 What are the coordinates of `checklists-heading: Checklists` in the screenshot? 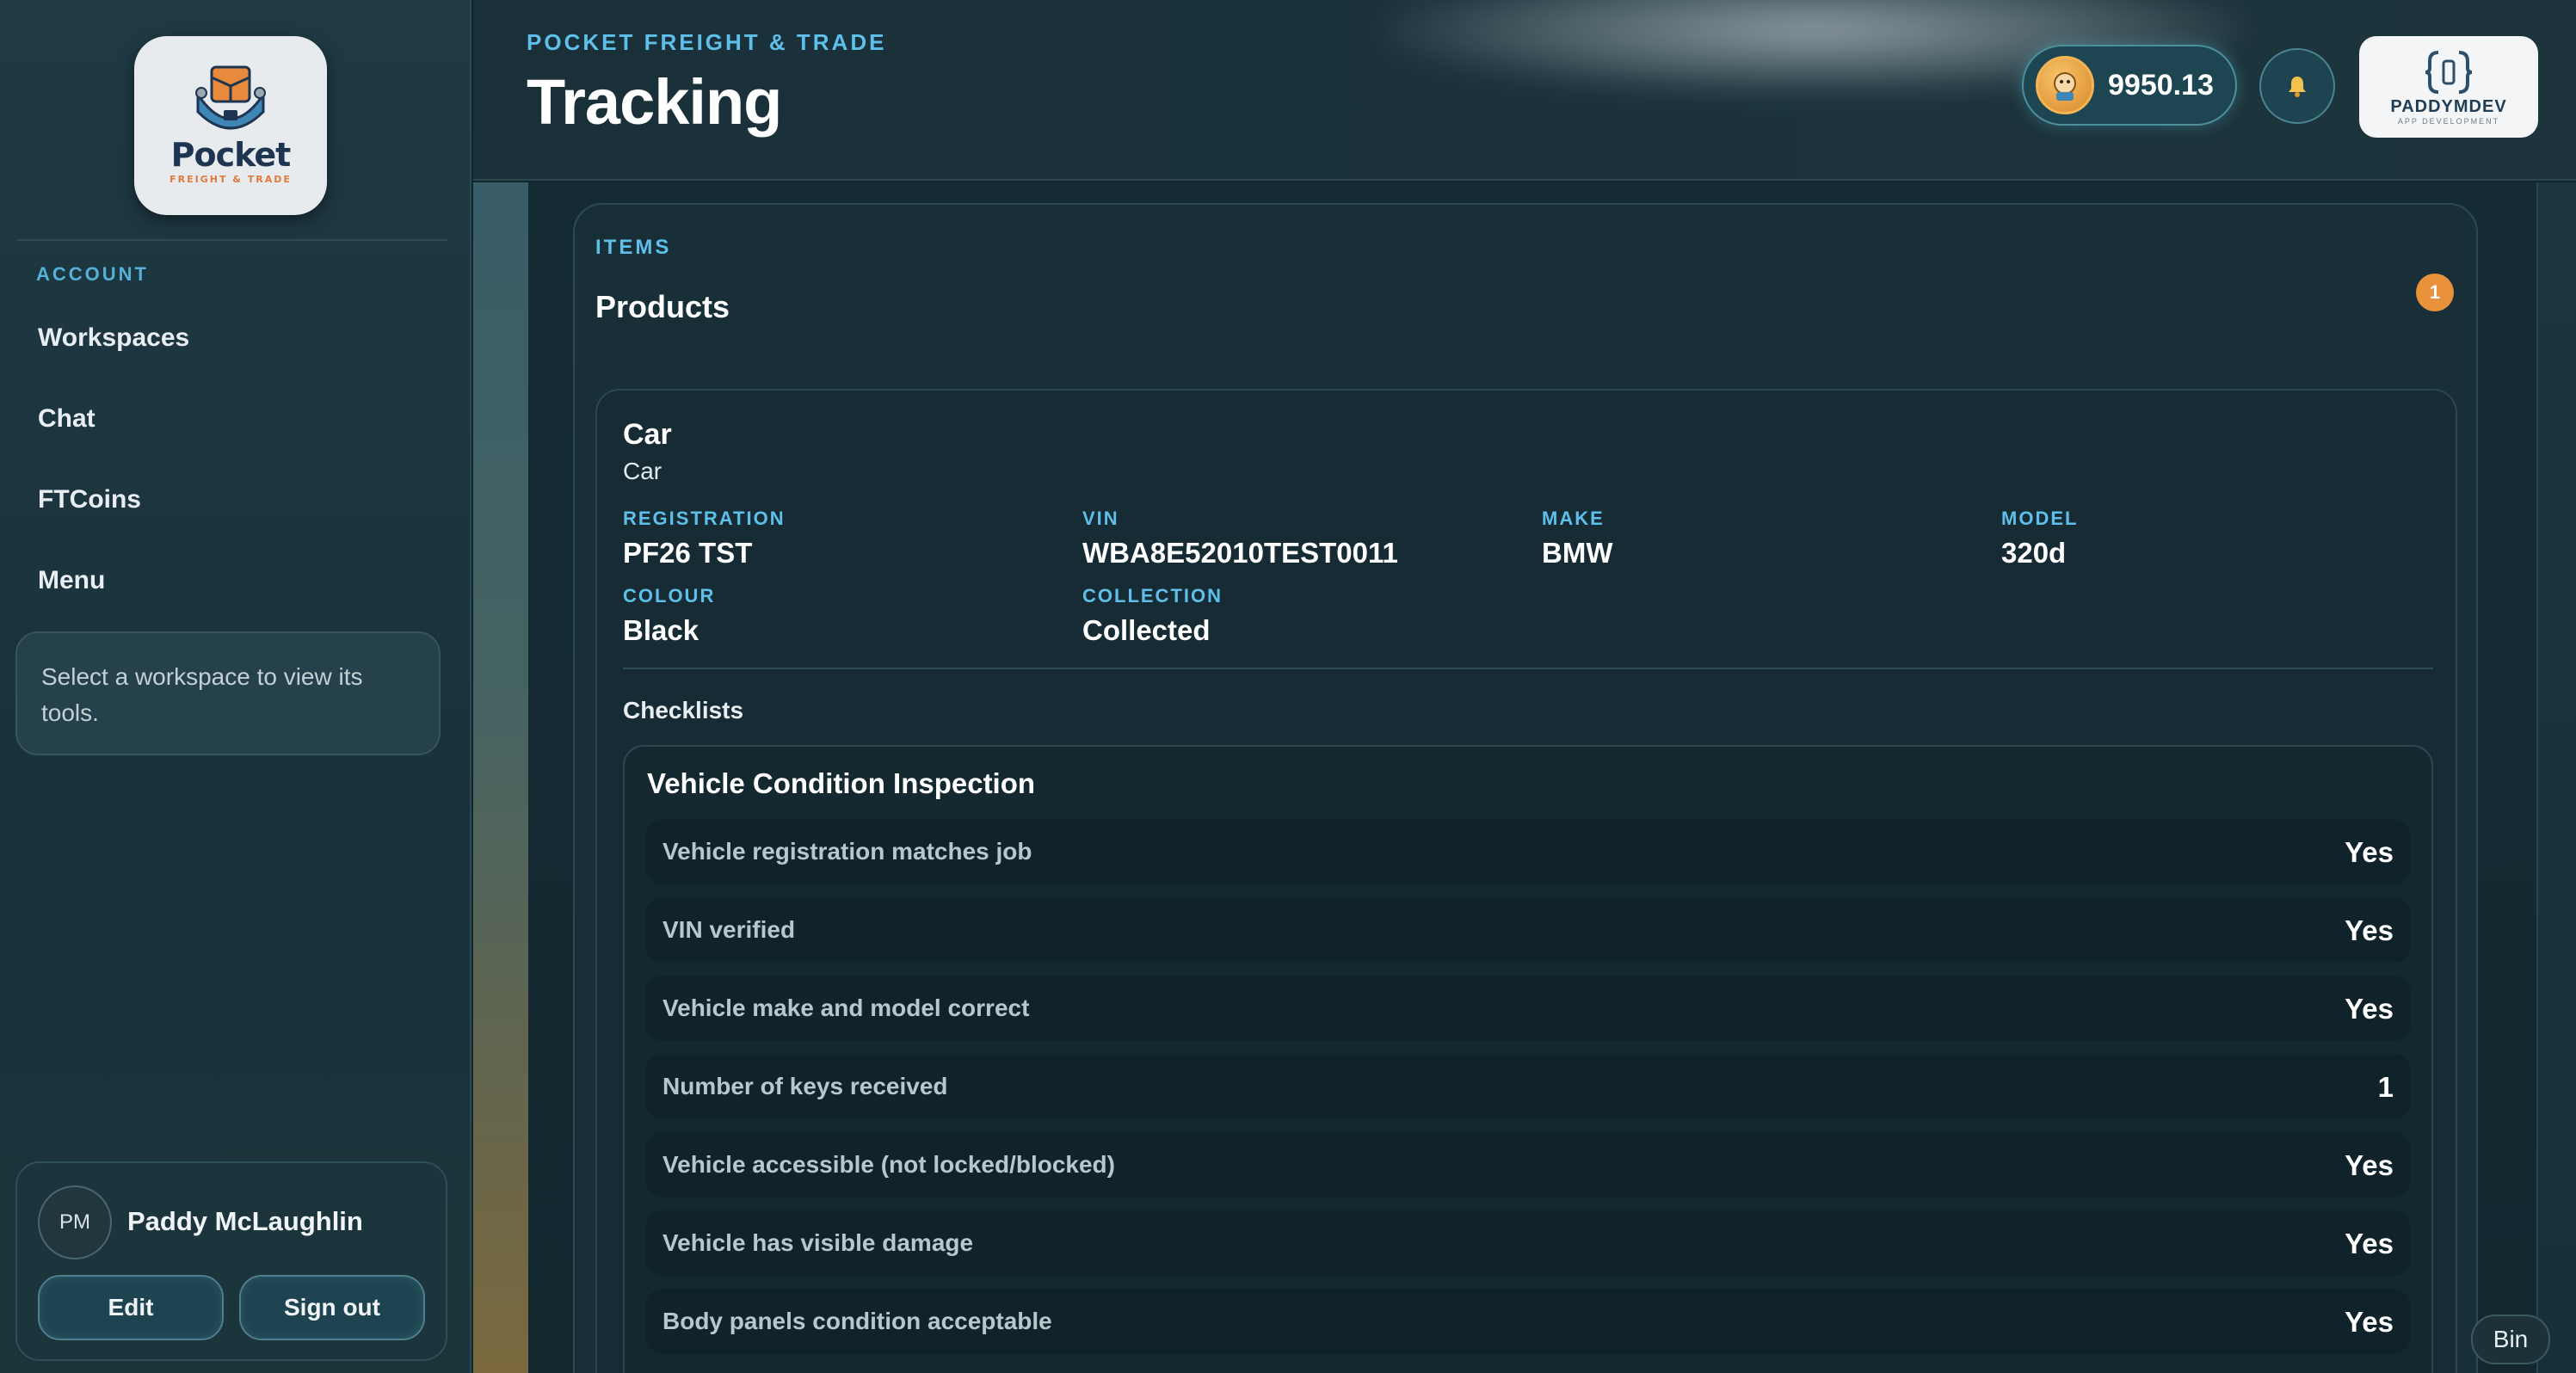 It's located at (684, 710).